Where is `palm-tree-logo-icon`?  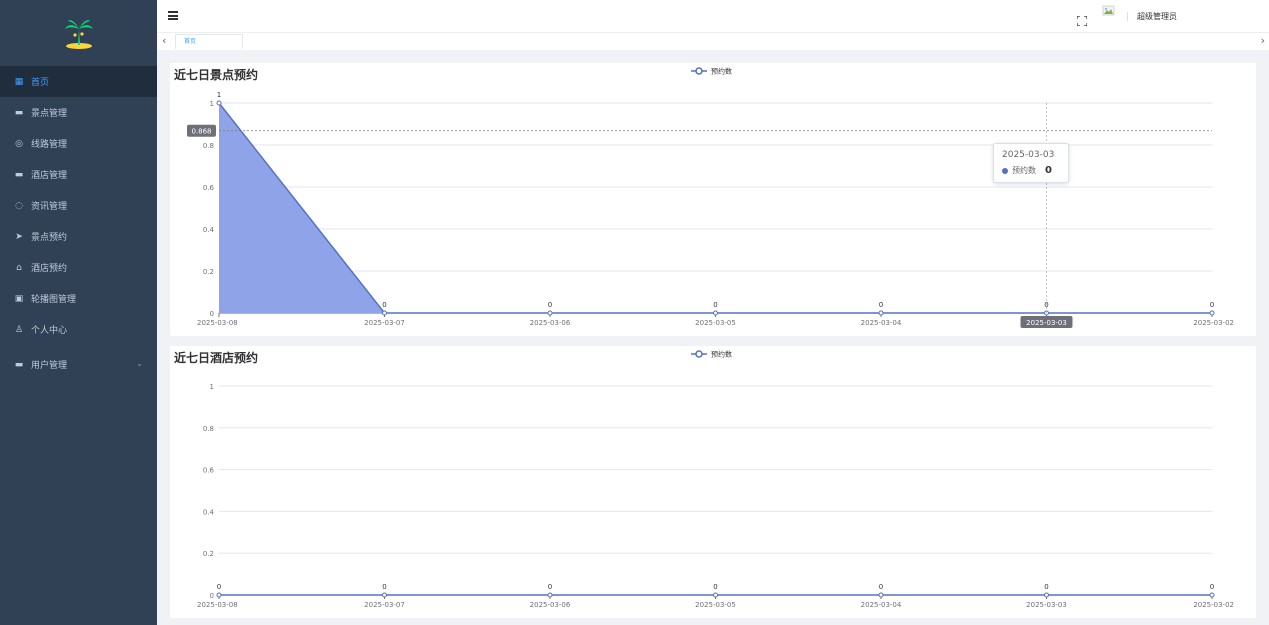
palm-tree-logo-icon is located at coordinates (78, 34).